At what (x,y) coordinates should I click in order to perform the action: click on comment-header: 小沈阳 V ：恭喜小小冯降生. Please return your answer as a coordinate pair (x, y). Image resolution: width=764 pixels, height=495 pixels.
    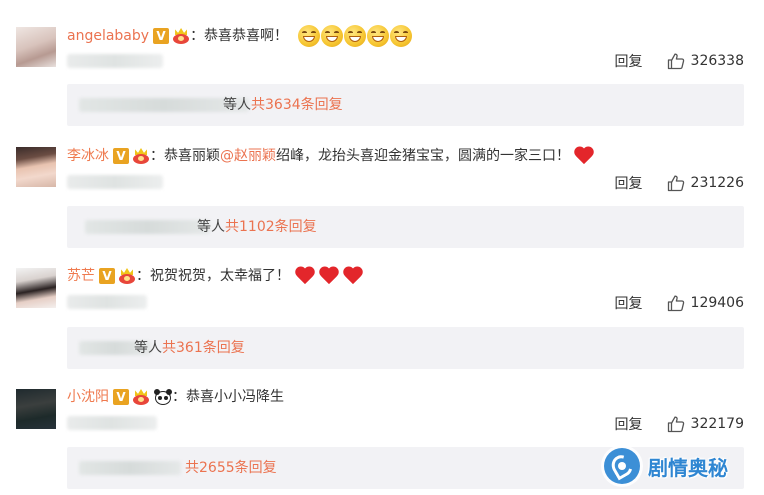
    Looking at the image, I should click on (175, 397).